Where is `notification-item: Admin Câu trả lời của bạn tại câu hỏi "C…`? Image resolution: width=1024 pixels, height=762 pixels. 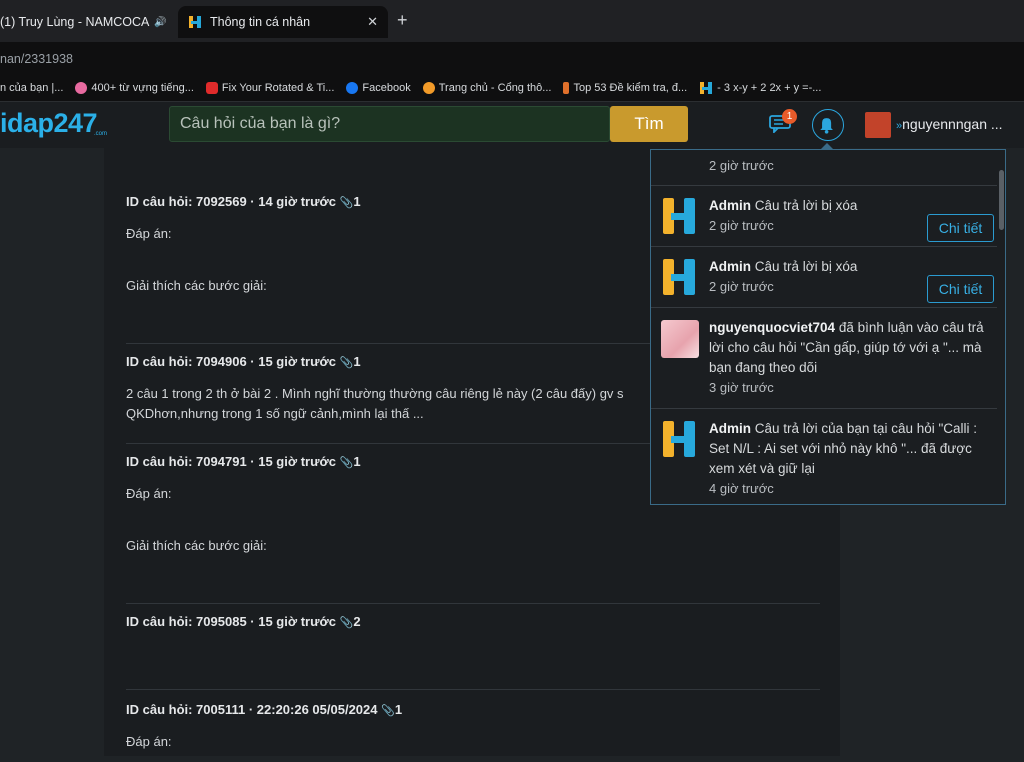 notification-item: Admin Câu trả lời của bạn tại câu hỏi "C… is located at coordinates (824, 456).